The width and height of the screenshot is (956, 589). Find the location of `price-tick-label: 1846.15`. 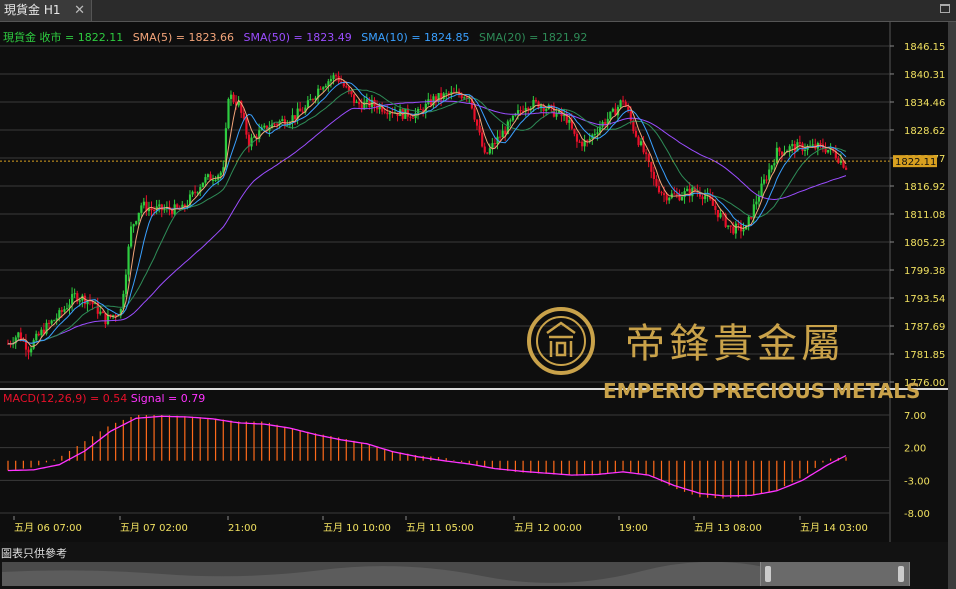

price-tick-label: 1846.15 is located at coordinates (924, 47).